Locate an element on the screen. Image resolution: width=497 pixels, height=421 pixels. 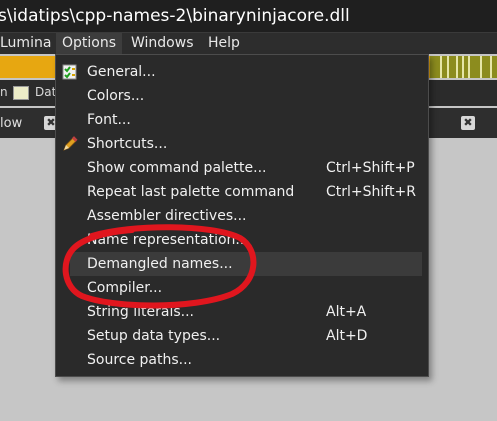
menu-options: Options is located at coordinates (89, 44).